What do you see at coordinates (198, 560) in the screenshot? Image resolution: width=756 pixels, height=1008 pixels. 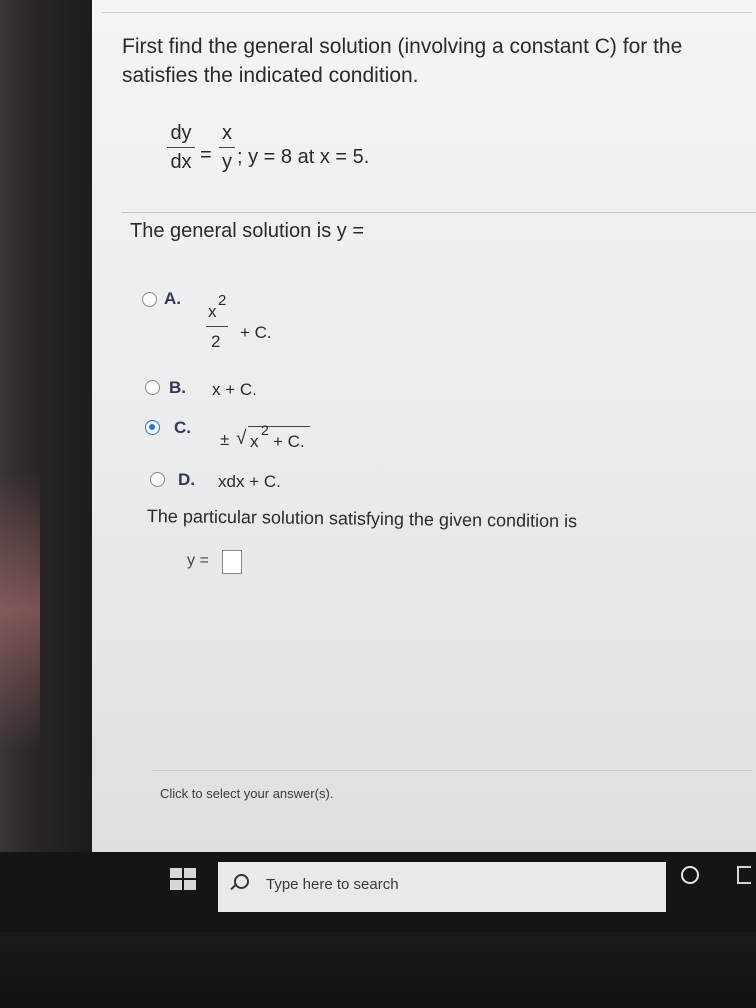 I see `answer-prefix: y =` at bounding box center [198, 560].